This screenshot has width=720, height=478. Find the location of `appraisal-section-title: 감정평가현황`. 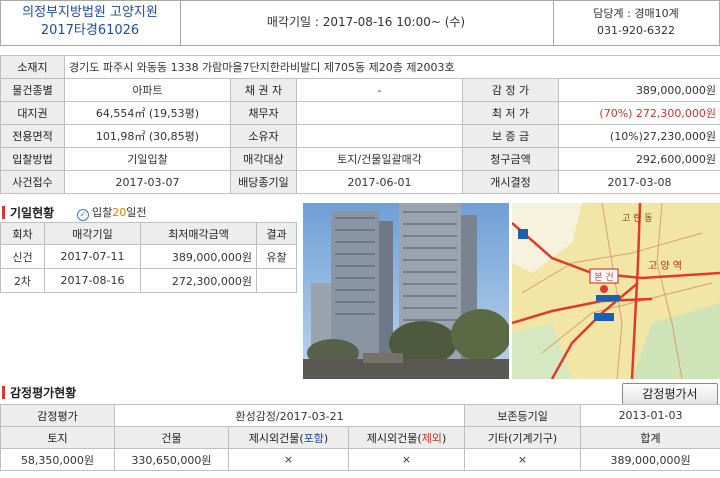

appraisal-section-title: 감정평가현황 is located at coordinates (39, 392).